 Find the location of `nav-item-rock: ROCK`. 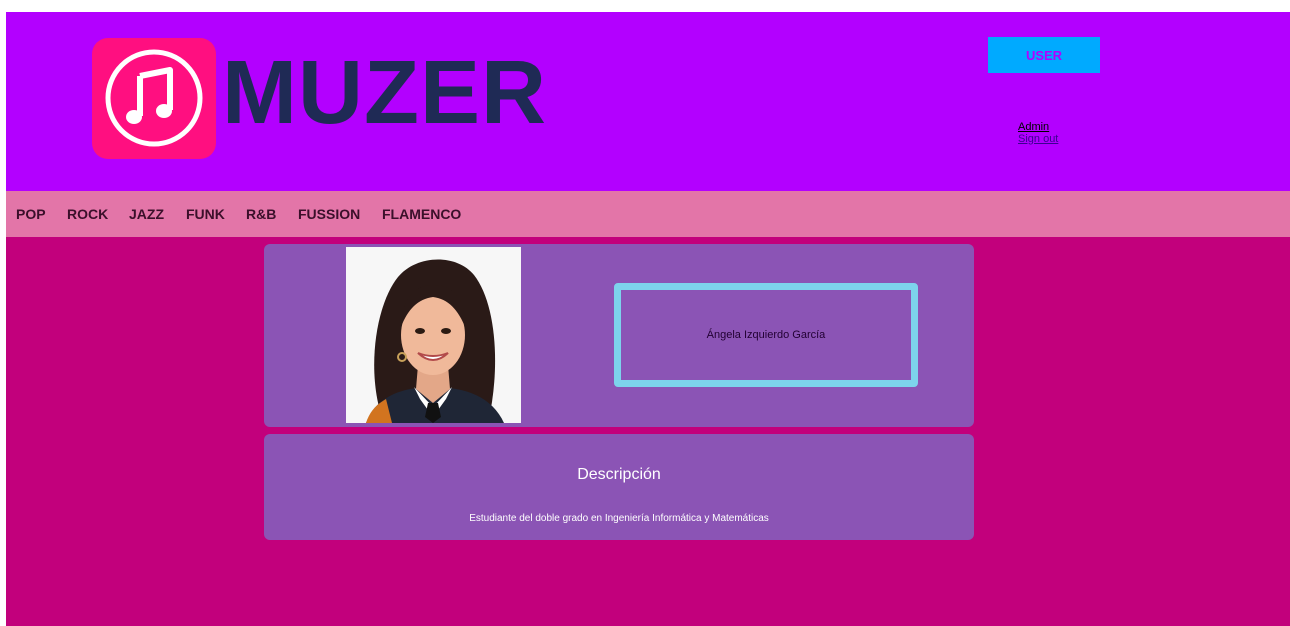

nav-item-rock: ROCK is located at coordinates (87, 214).